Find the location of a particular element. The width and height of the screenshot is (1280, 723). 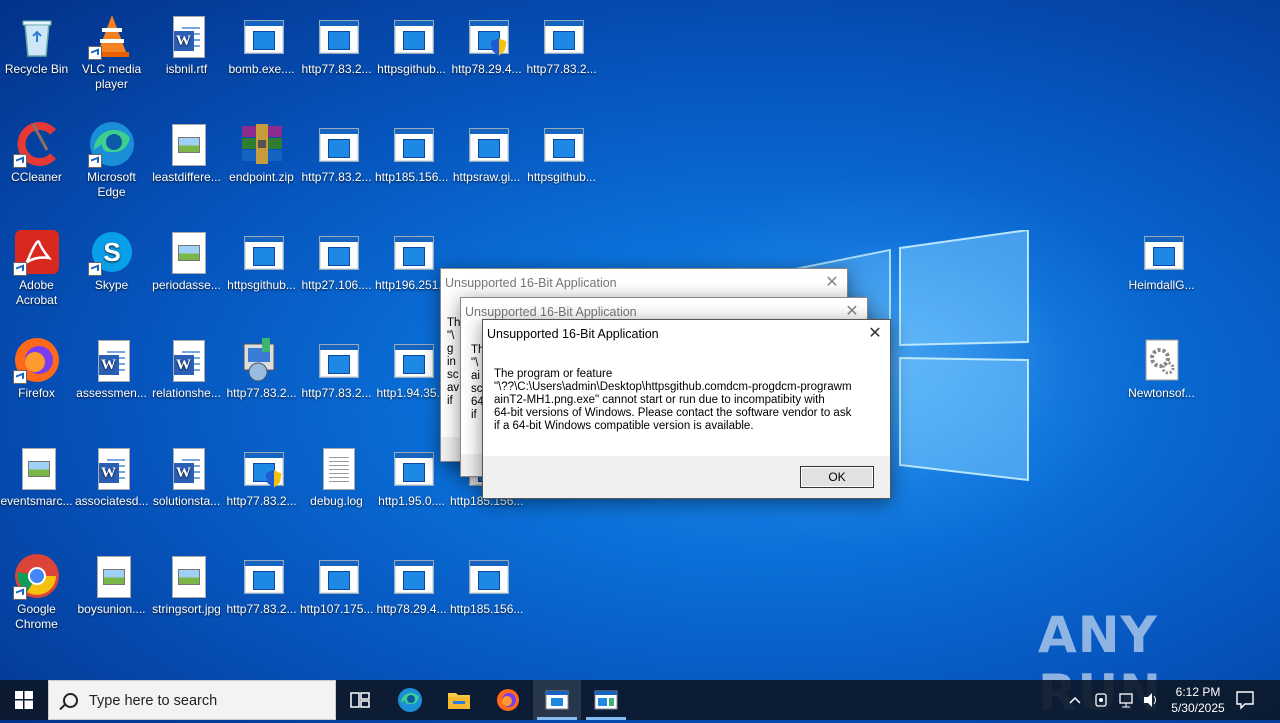

desktop-icon: debug.log is located at coordinates (336, 474).